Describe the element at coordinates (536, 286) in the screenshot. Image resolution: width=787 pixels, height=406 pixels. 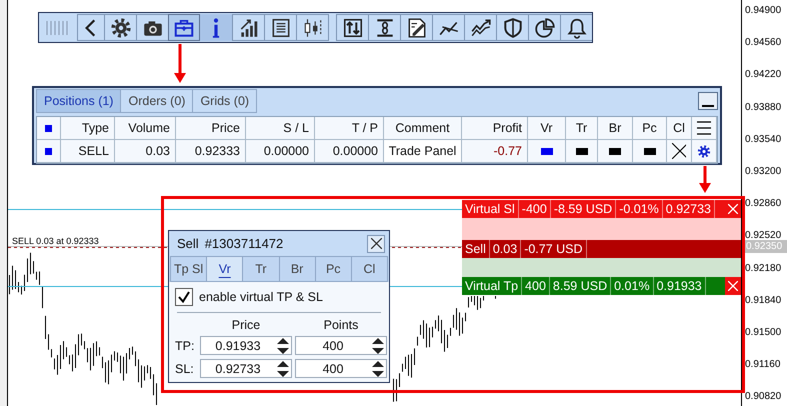
I see `level-cell: 400` at that location.